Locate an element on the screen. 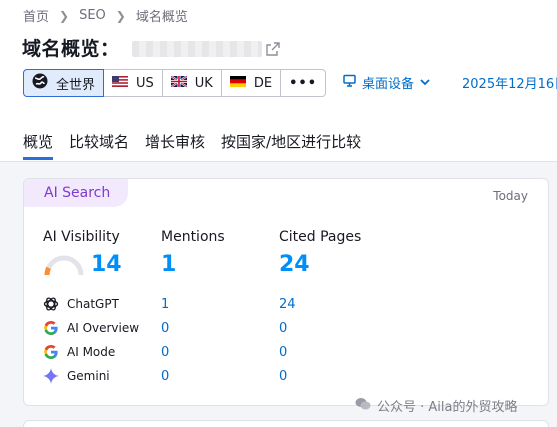  gemini-icon is located at coordinates (51, 376).